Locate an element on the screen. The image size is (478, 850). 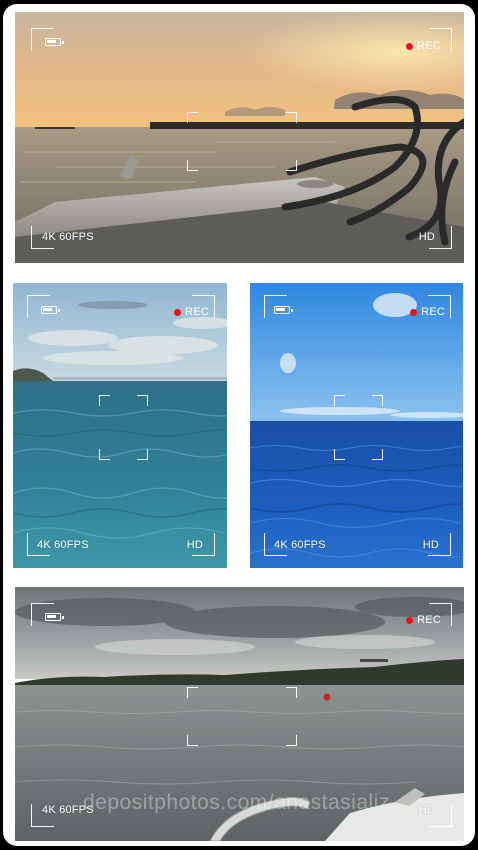
blue-sea-scene-image is located at coordinates (356, 425).